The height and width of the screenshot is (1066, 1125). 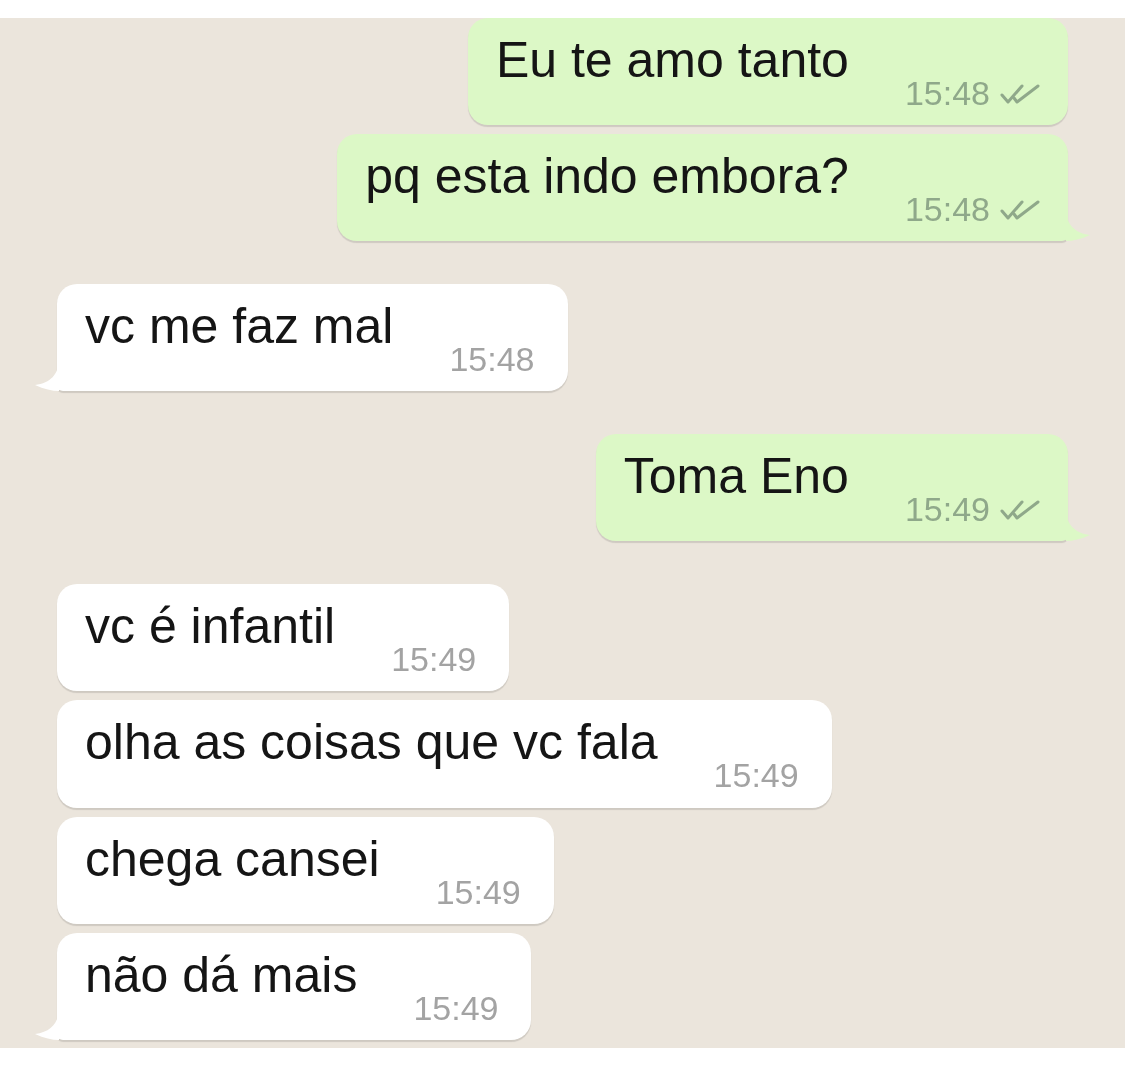 I want to click on message-text: vc é infantil, so click(x=210, y=627).